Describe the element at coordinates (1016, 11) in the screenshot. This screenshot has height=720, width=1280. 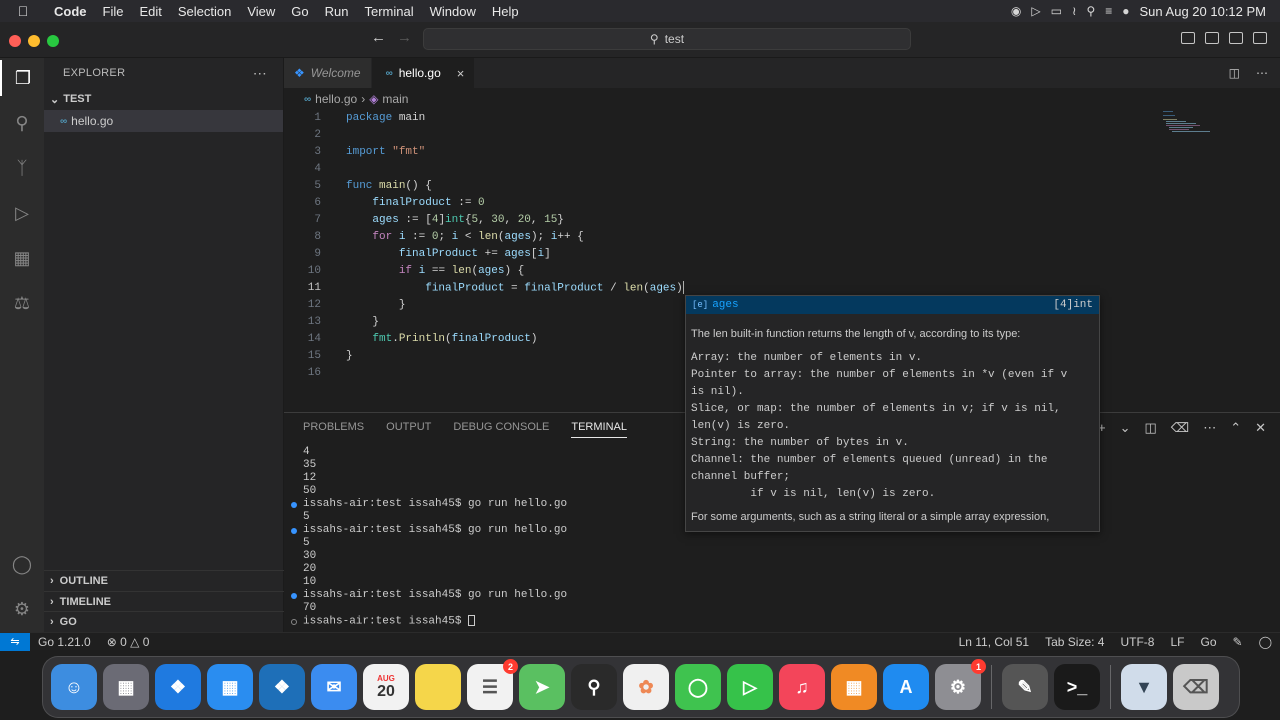
I see `record-icon: ◉` at that location.